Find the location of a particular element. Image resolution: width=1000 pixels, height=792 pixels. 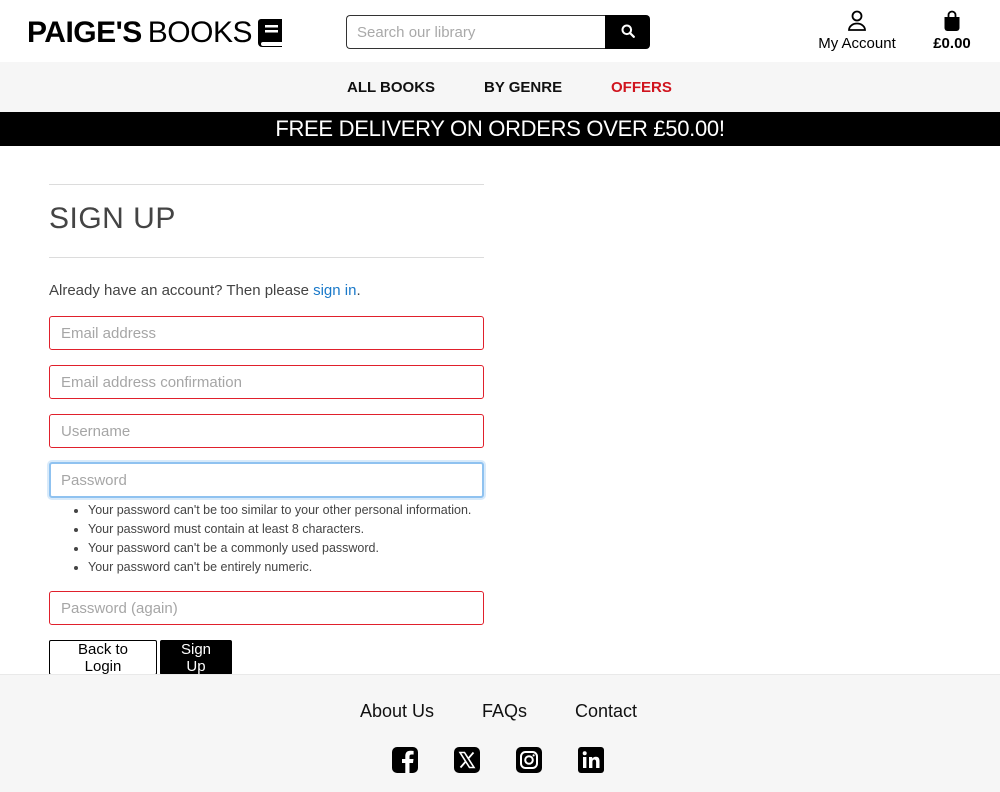

book-icon is located at coordinates (270, 33).